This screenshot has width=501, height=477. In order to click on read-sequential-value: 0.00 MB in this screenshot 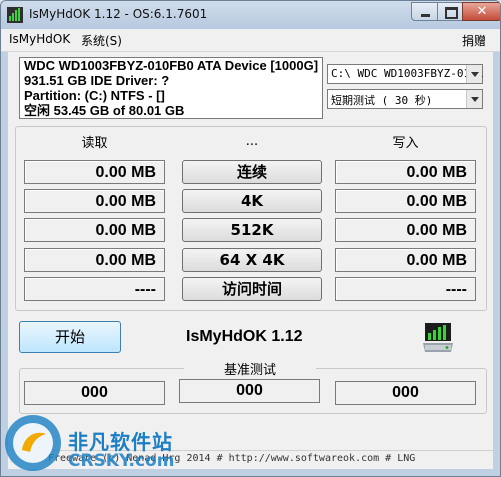, I will do `click(94, 172)`.